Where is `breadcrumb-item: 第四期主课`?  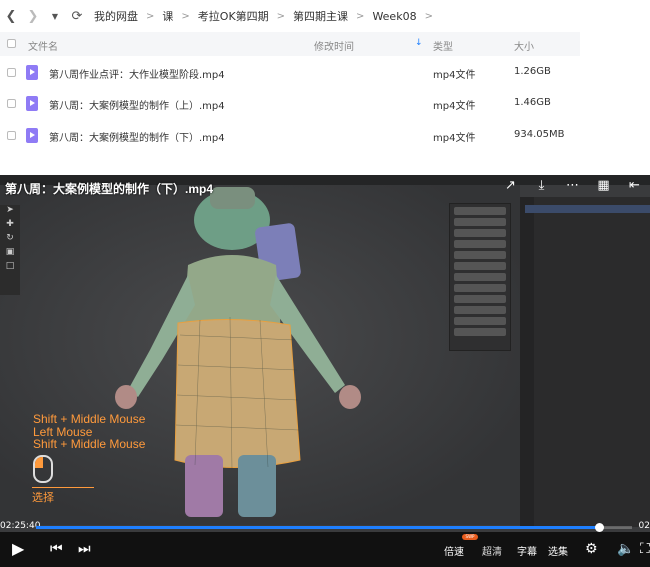
breadcrumb-item: 第四期主课 is located at coordinates (320, 16).